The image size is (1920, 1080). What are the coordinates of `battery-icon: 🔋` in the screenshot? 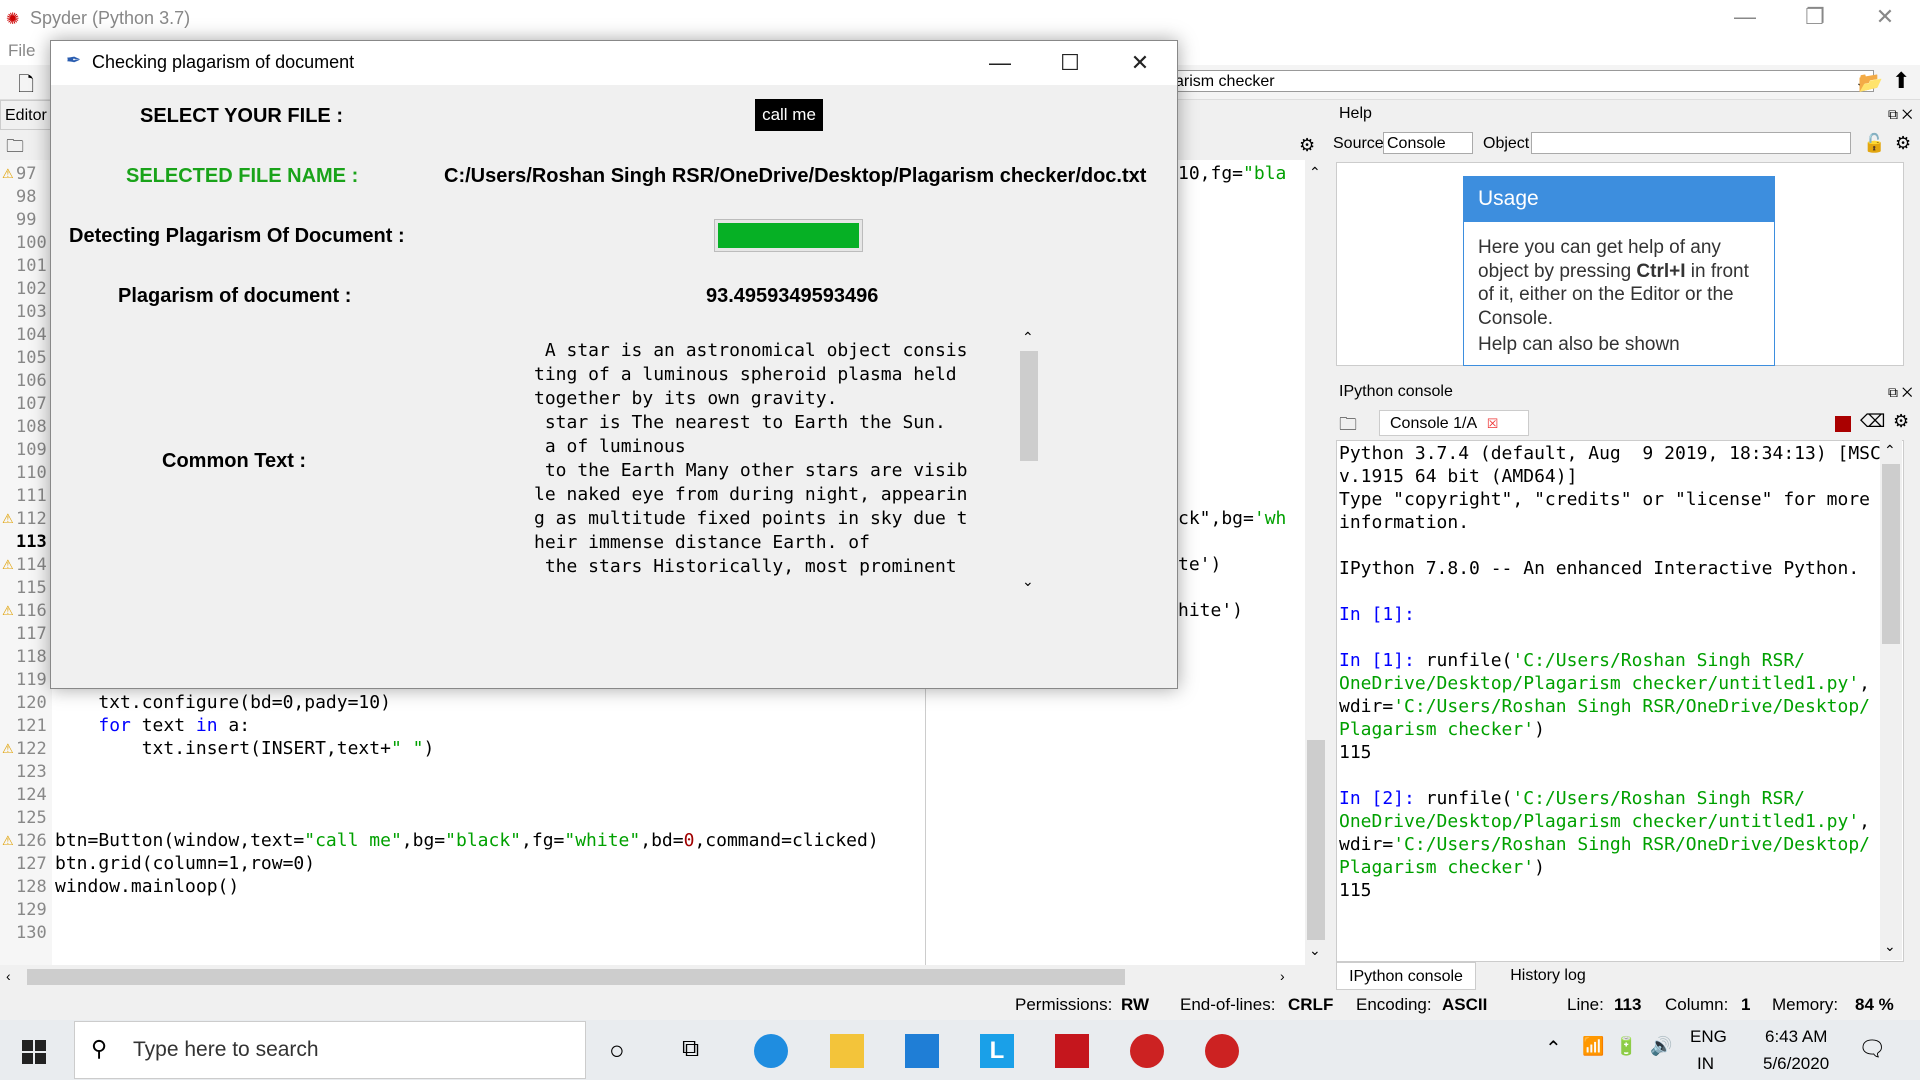 It's located at (1626, 1046).